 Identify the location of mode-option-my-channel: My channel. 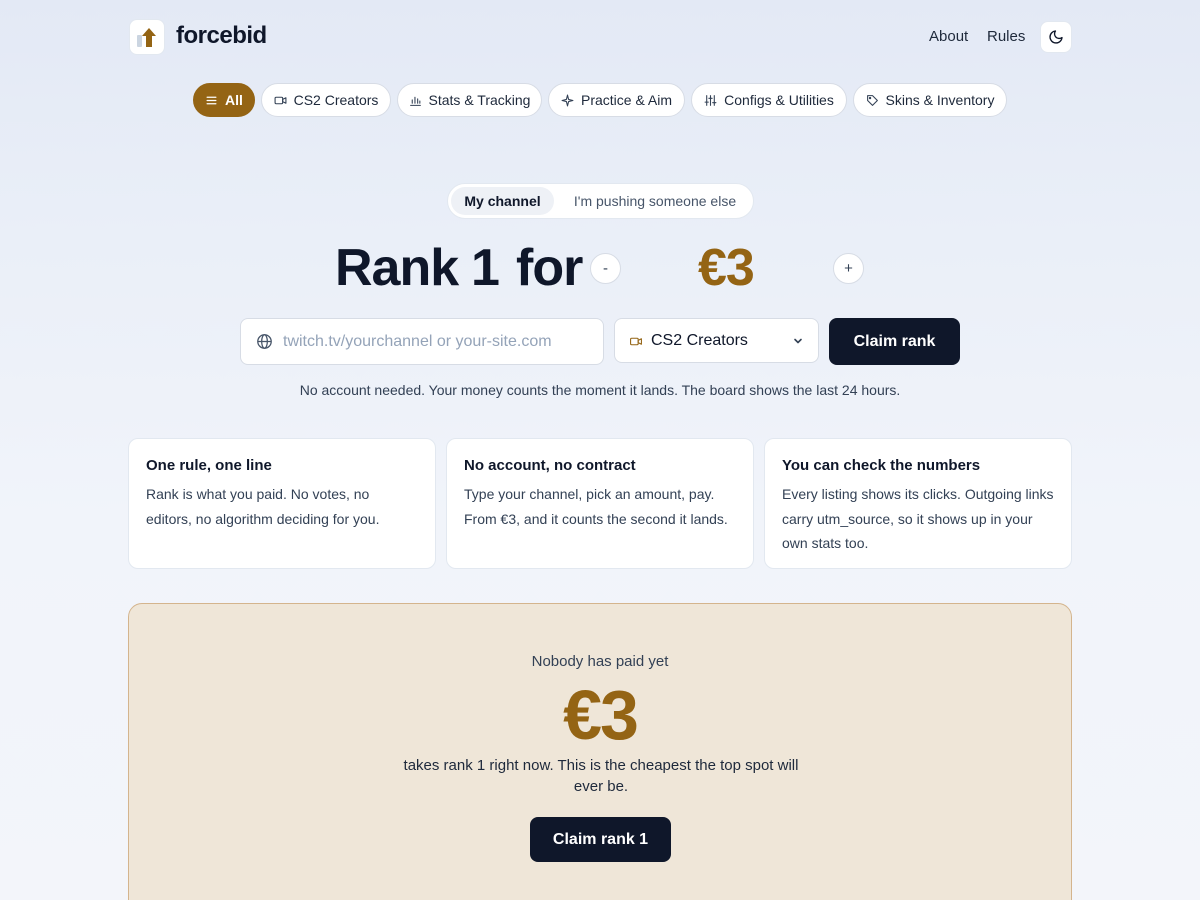
(502, 201).